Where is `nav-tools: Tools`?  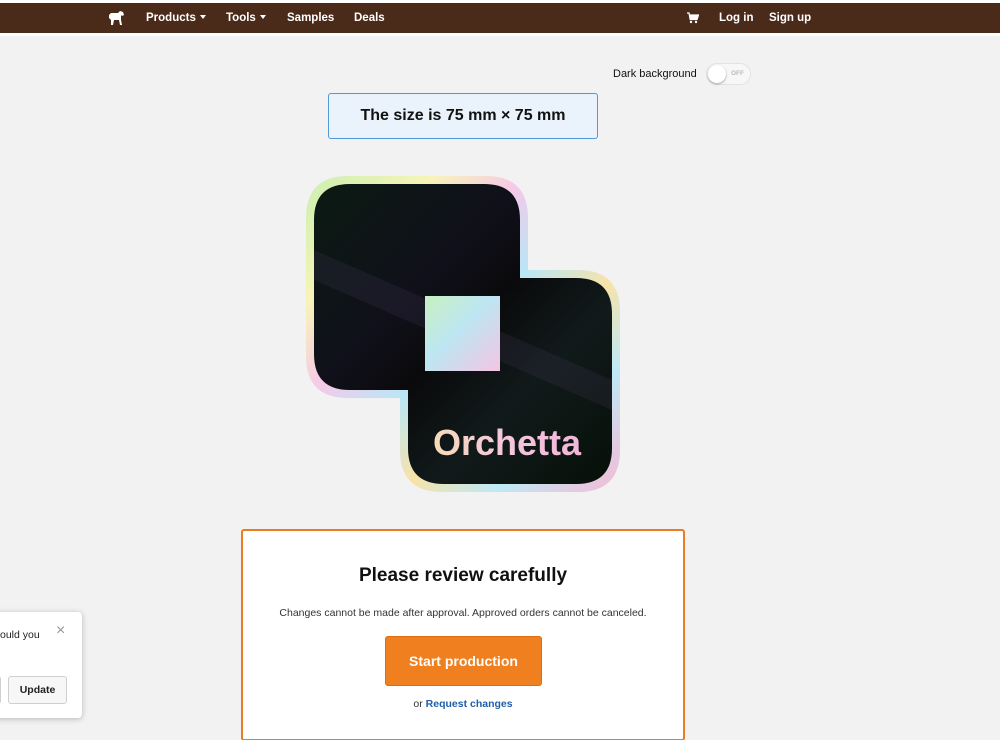
nav-tools: Tools is located at coordinates (246, 18).